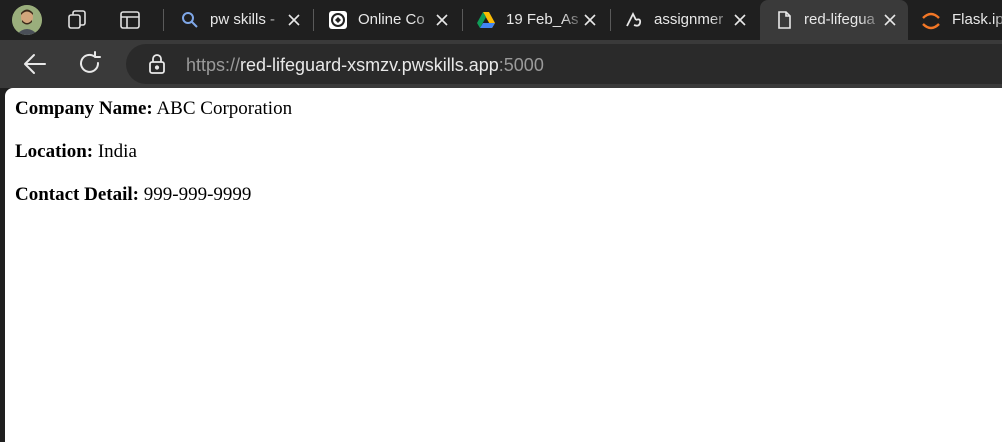  What do you see at coordinates (77, 194) in the screenshot?
I see `contact-detail-label: Contact Detail:` at bounding box center [77, 194].